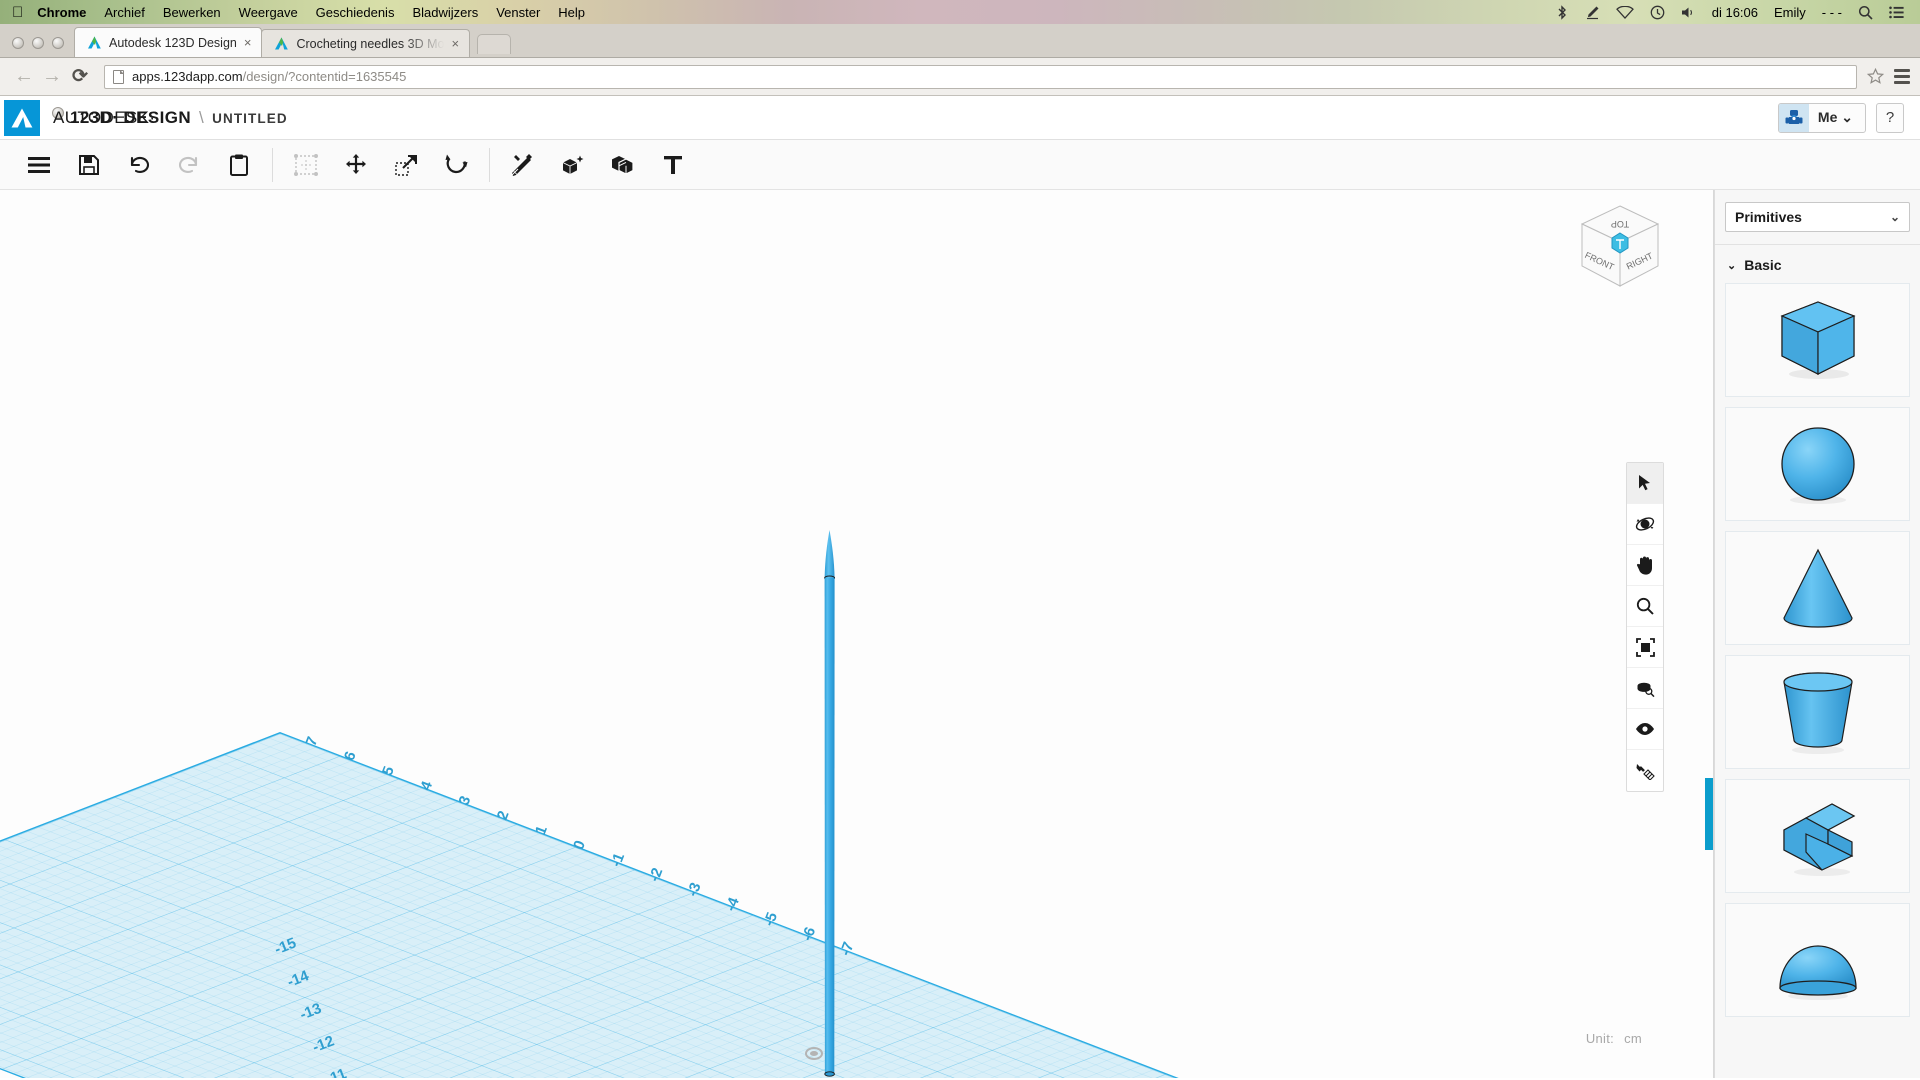 This screenshot has height=1080, width=1920. What do you see at coordinates (814, 1053) in the screenshot?
I see `origin-marker-icon` at bounding box center [814, 1053].